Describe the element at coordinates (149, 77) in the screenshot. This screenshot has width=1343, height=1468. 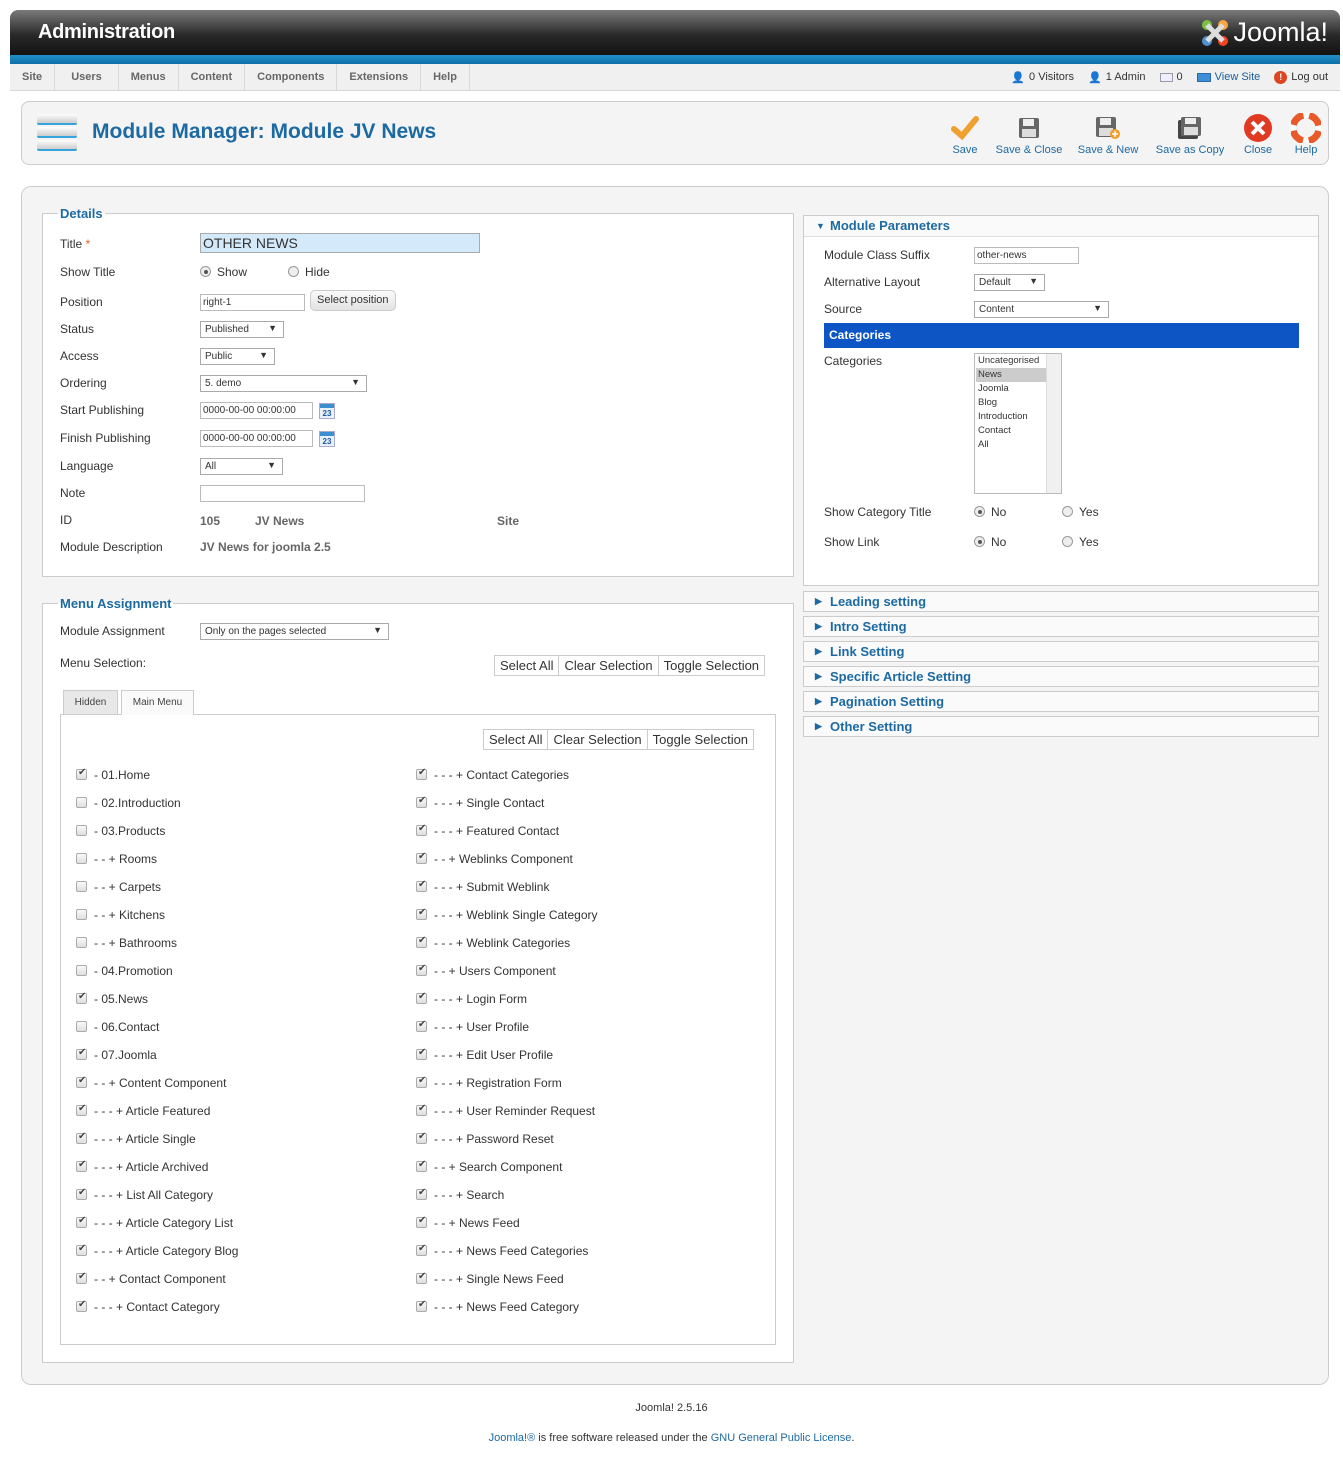
I see `menu-menus: Menus` at that location.